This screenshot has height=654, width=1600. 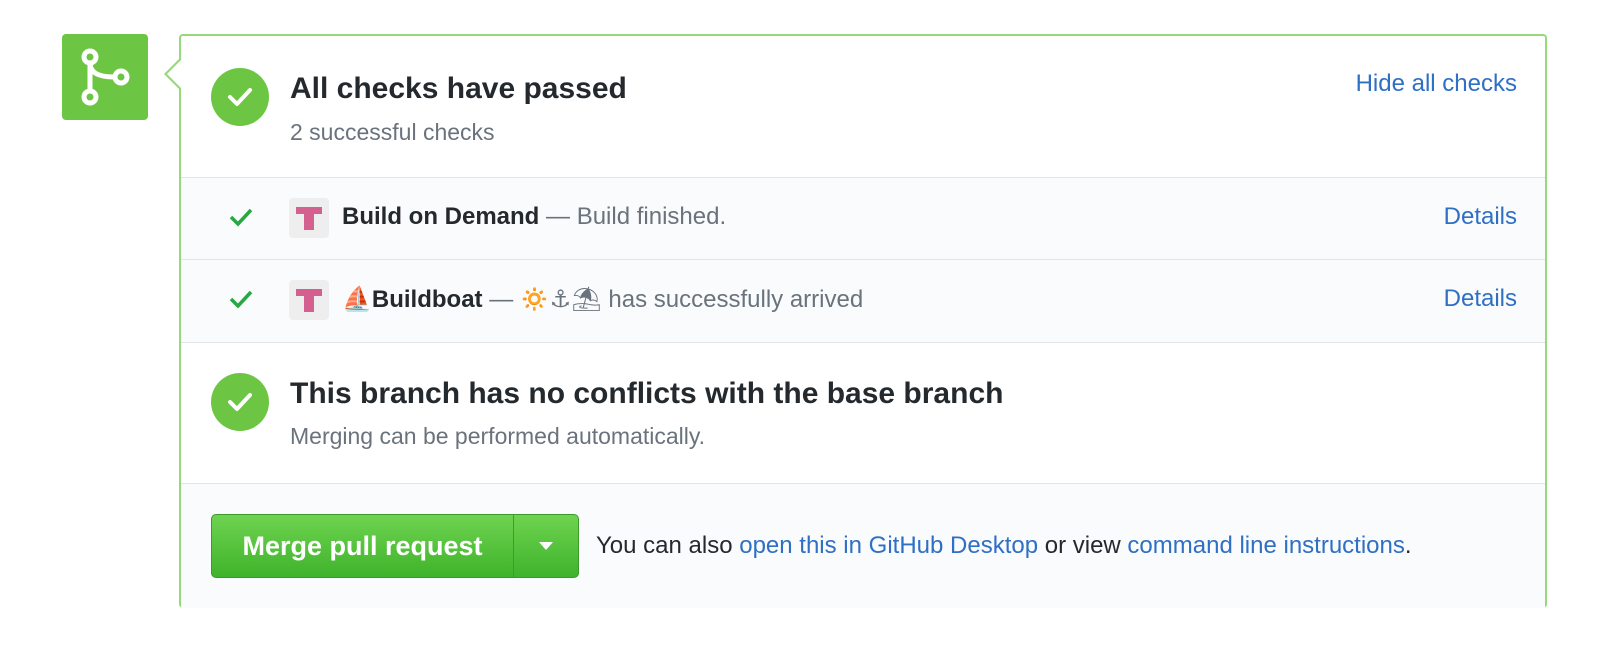 I want to click on note-middle: or view, so click(x=1083, y=545).